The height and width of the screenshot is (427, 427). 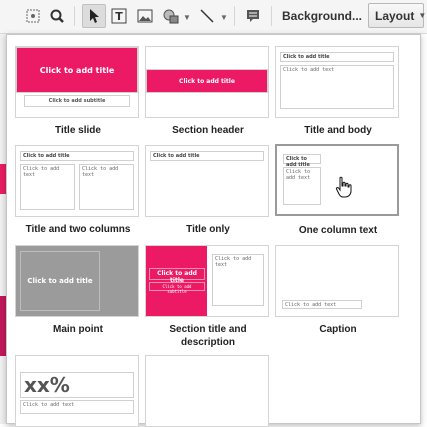 I want to click on comment-icon, so click(x=253, y=16).